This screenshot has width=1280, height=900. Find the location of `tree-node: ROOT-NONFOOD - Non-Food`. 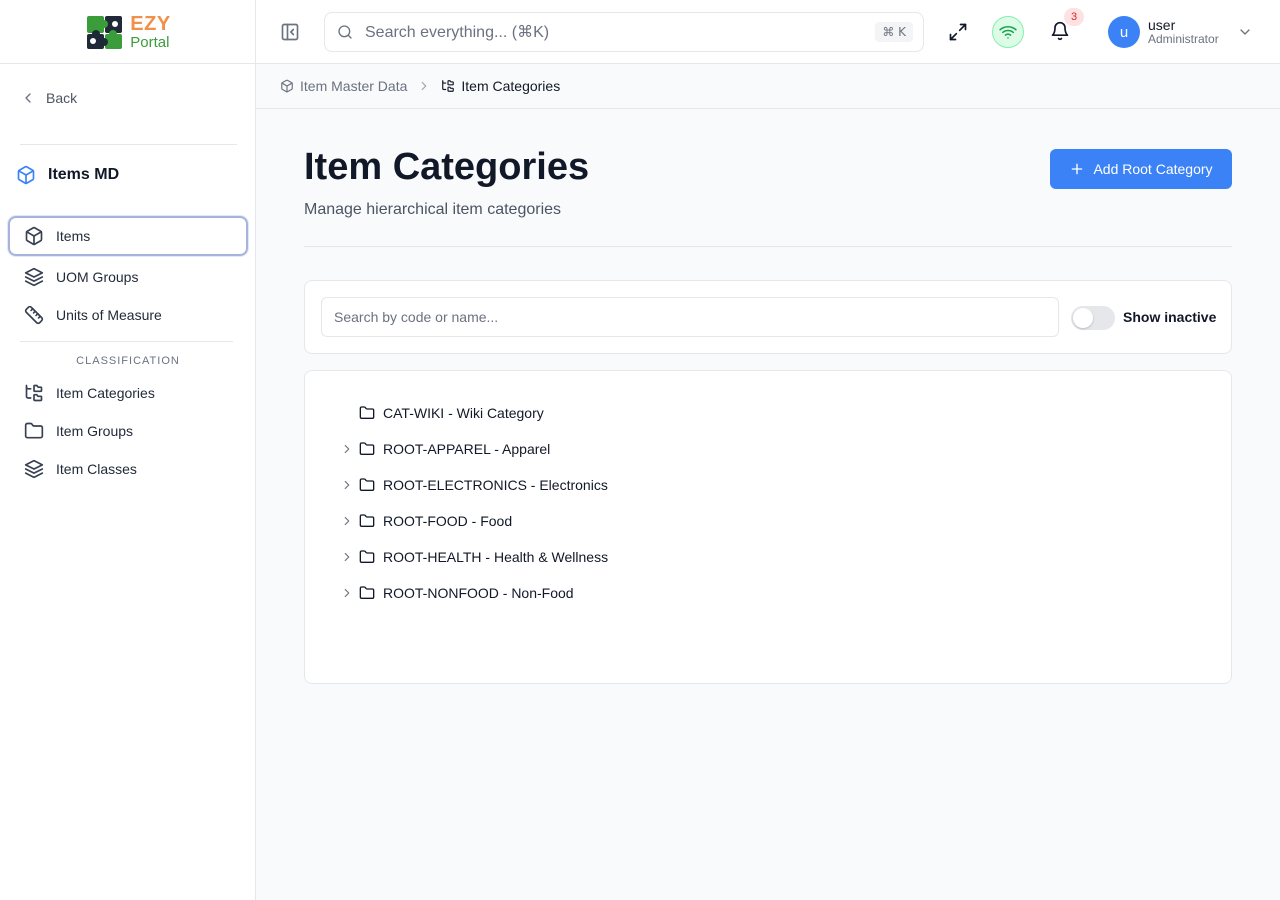

tree-node: ROOT-NONFOOD - Non-Food is located at coordinates (455, 593).